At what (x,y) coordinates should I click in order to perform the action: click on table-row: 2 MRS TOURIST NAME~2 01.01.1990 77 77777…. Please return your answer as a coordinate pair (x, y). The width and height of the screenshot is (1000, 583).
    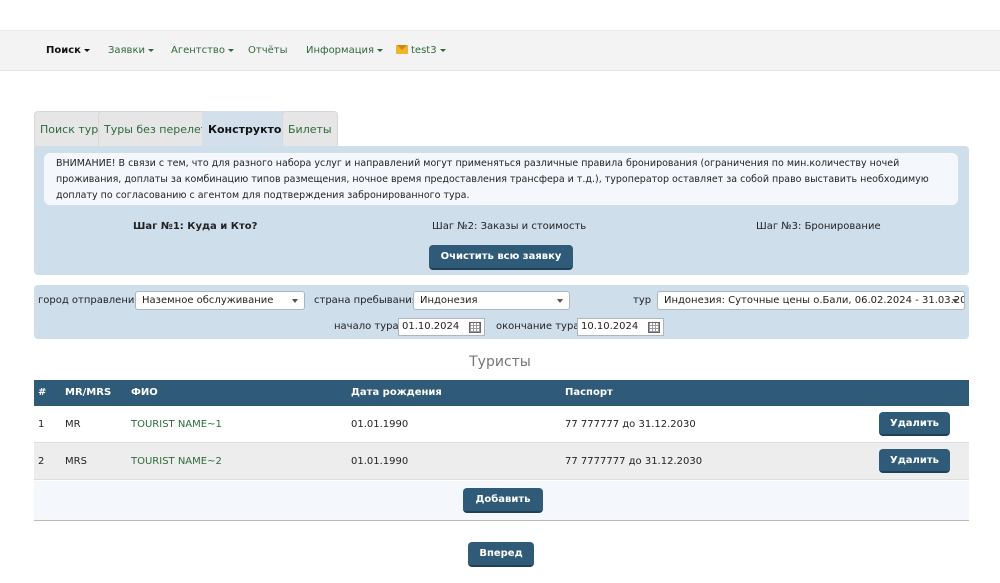
    Looking at the image, I should click on (501, 461).